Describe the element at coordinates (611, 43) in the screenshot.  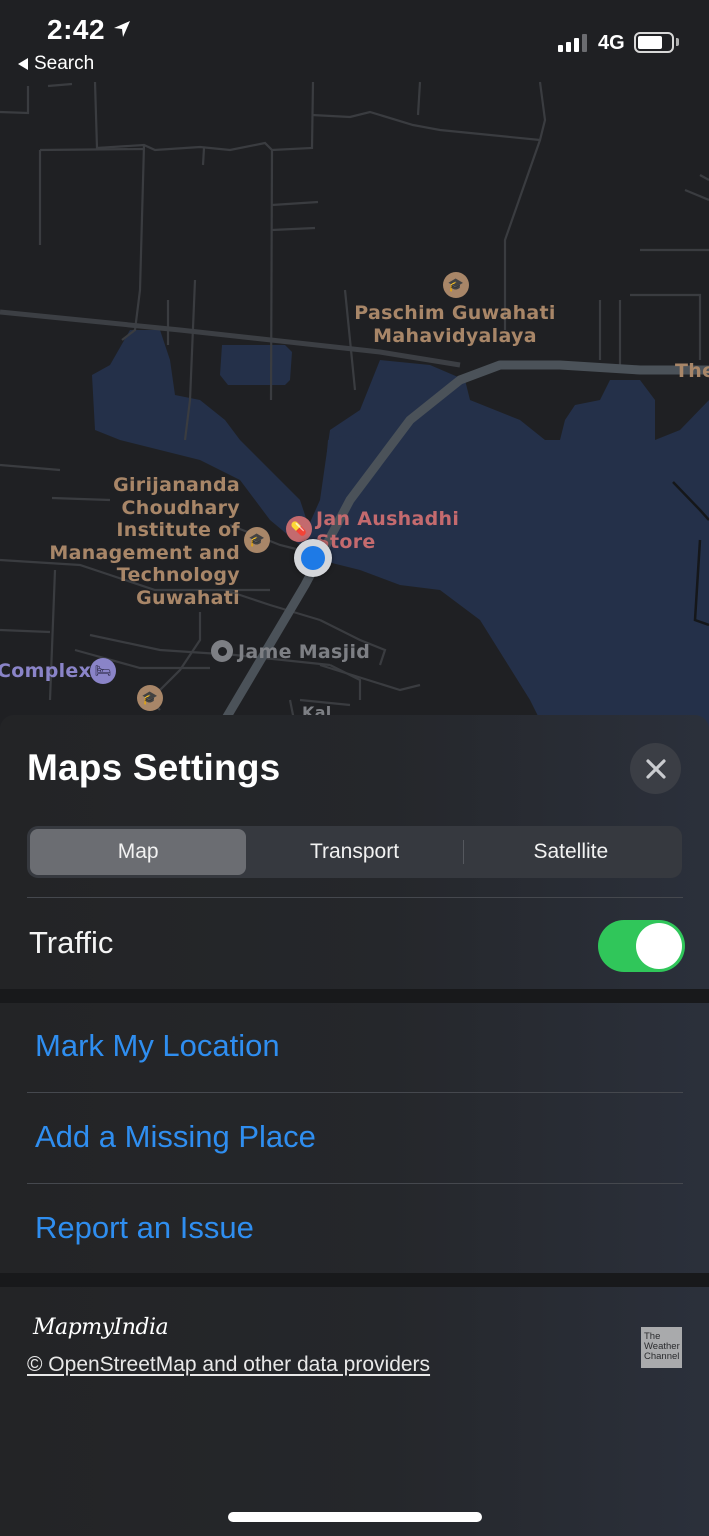
I see `network-type: 4G` at that location.